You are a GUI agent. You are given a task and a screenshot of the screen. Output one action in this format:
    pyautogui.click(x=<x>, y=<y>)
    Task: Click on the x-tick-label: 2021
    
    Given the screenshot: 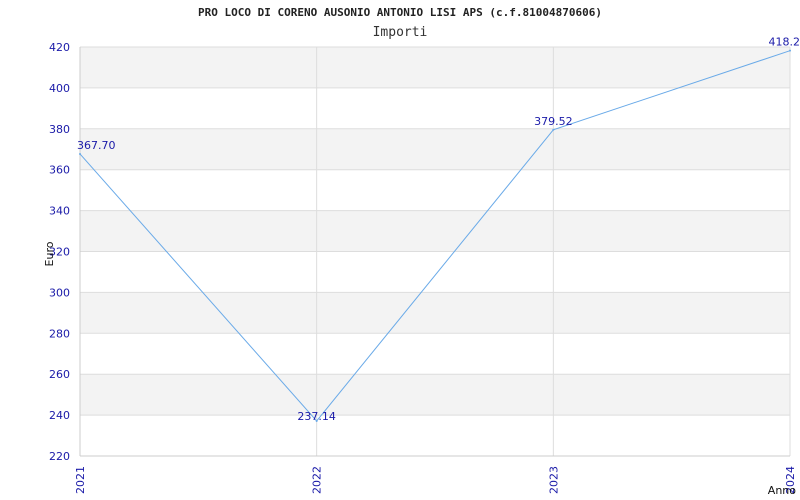 What is the action you would take?
    pyautogui.click(x=80, y=480)
    